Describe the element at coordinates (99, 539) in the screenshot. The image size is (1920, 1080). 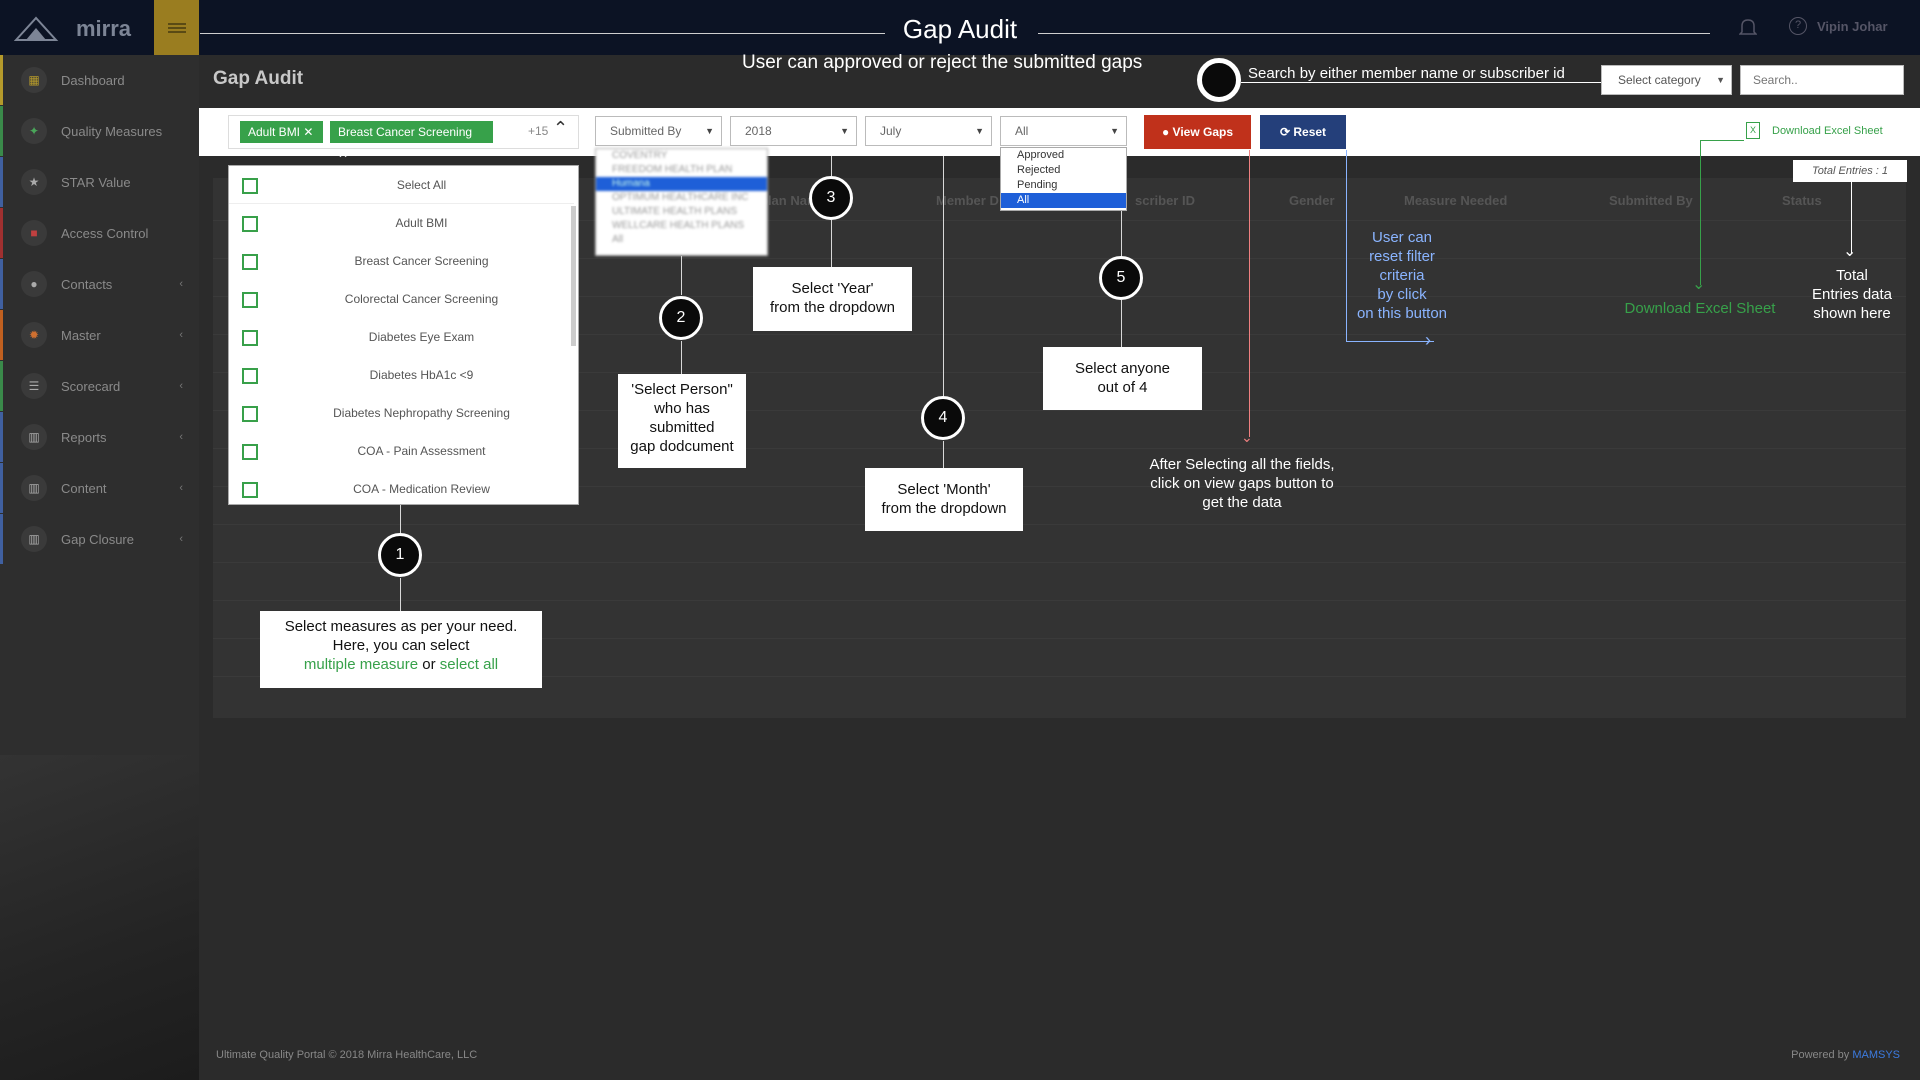
I see `sidebar-item-gap-closure: ▥ Gap Closure ‹` at that location.